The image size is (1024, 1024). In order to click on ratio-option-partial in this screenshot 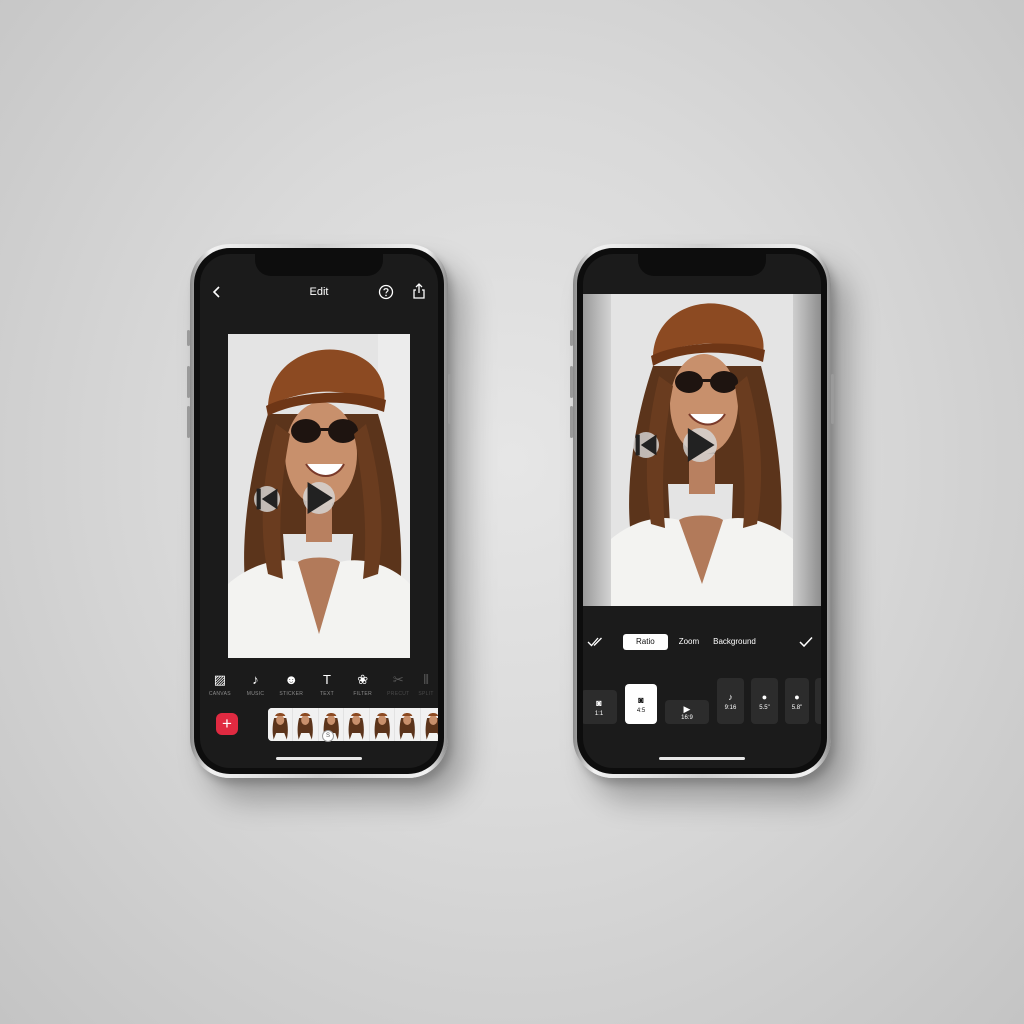, I will do `click(818, 701)`.